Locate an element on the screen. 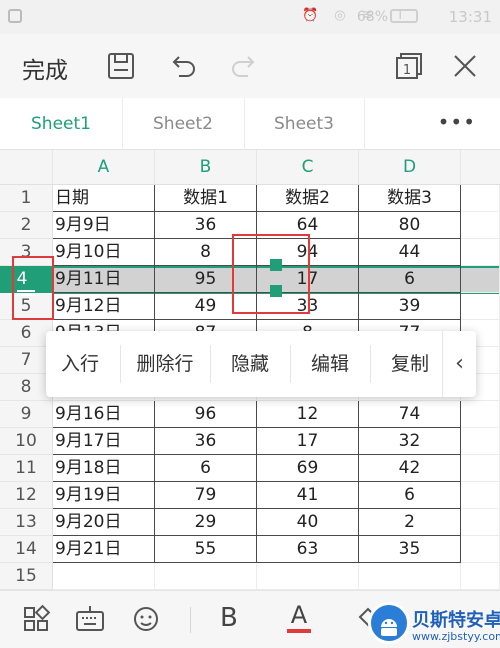 This screenshot has width=500, height=648. cell-b11: 6 is located at coordinates (206, 468).